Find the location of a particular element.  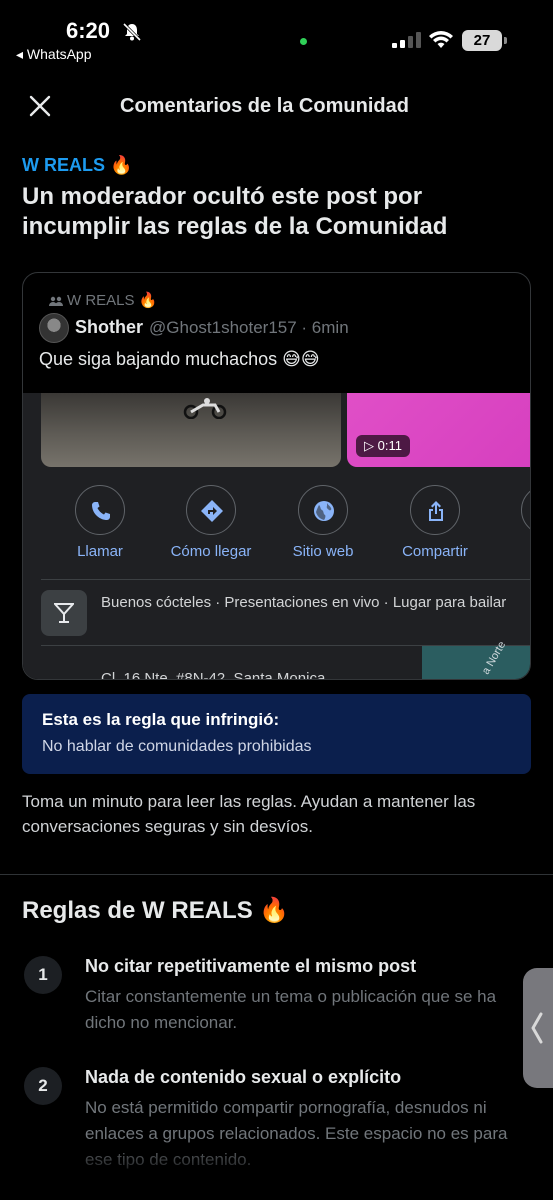

post-author-name: Shother is located at coordinates (109, 327).